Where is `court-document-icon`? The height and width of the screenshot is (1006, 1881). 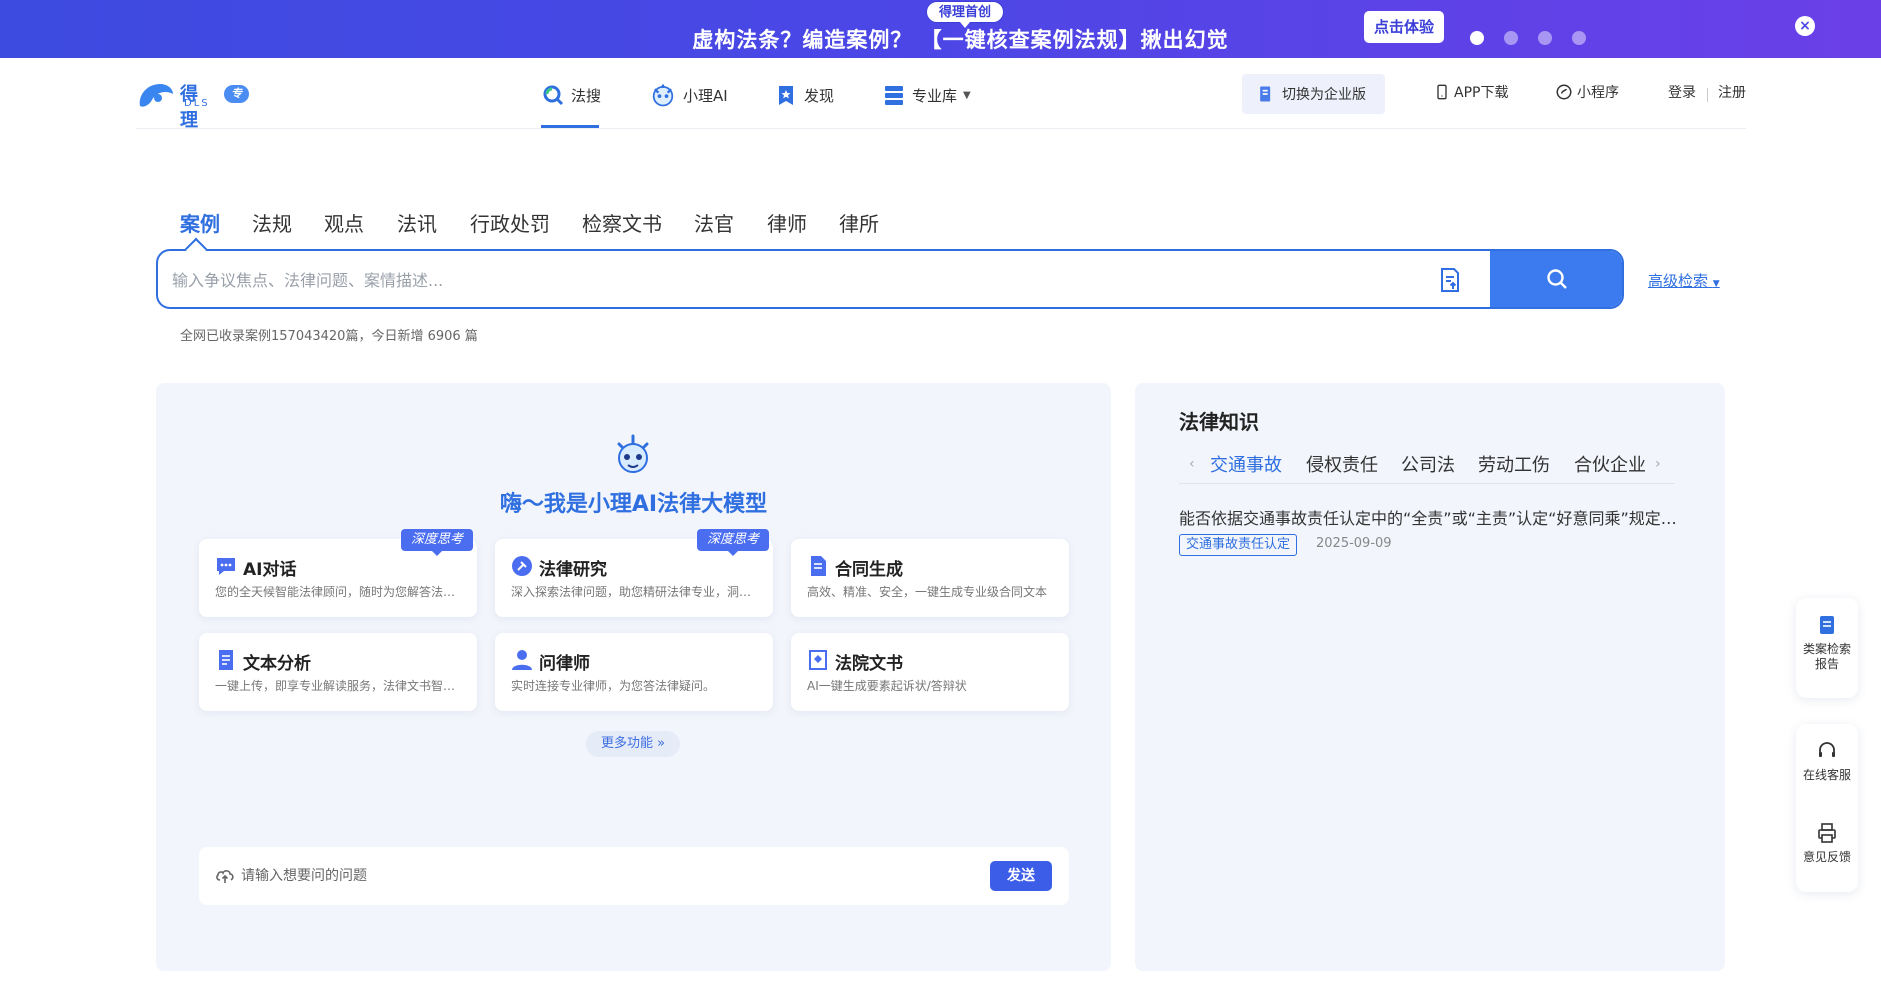
court-document-icon is located at coordinates (818, 660).